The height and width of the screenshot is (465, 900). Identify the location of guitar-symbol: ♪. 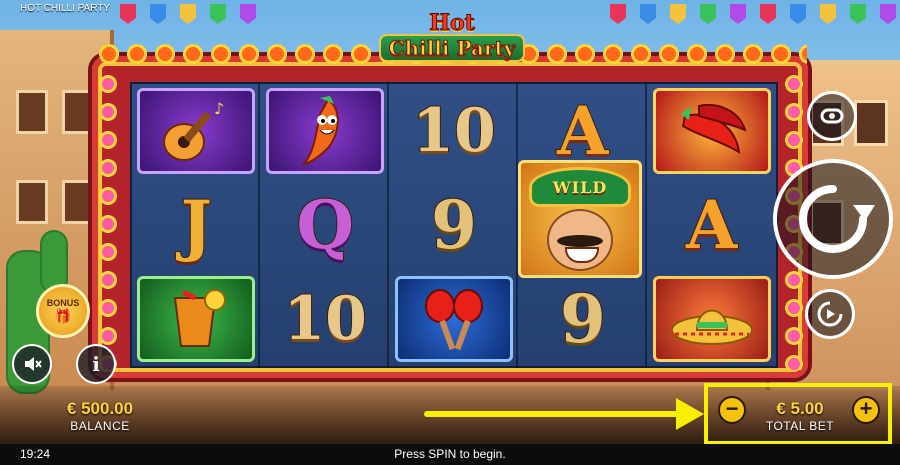
(196, 131).